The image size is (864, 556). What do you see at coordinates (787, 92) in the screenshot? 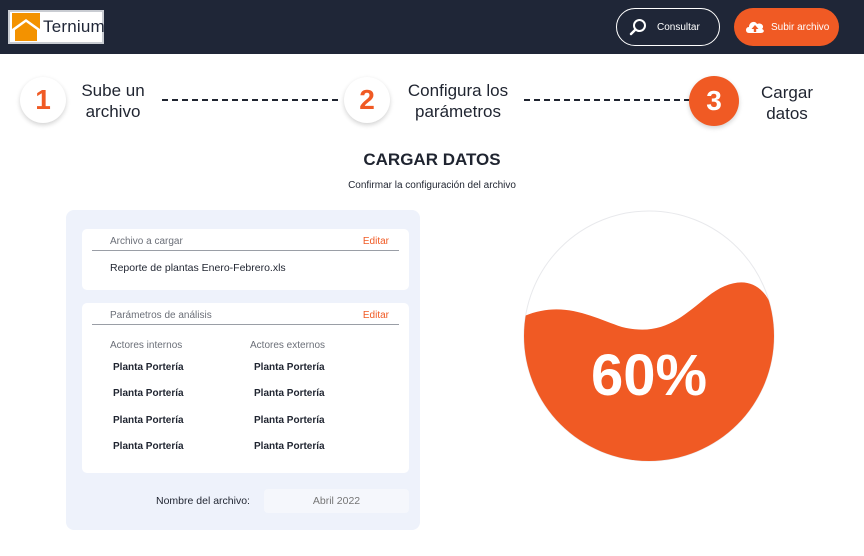
I see `step-3-line1: Cargar` at bounding box center [787, 92].